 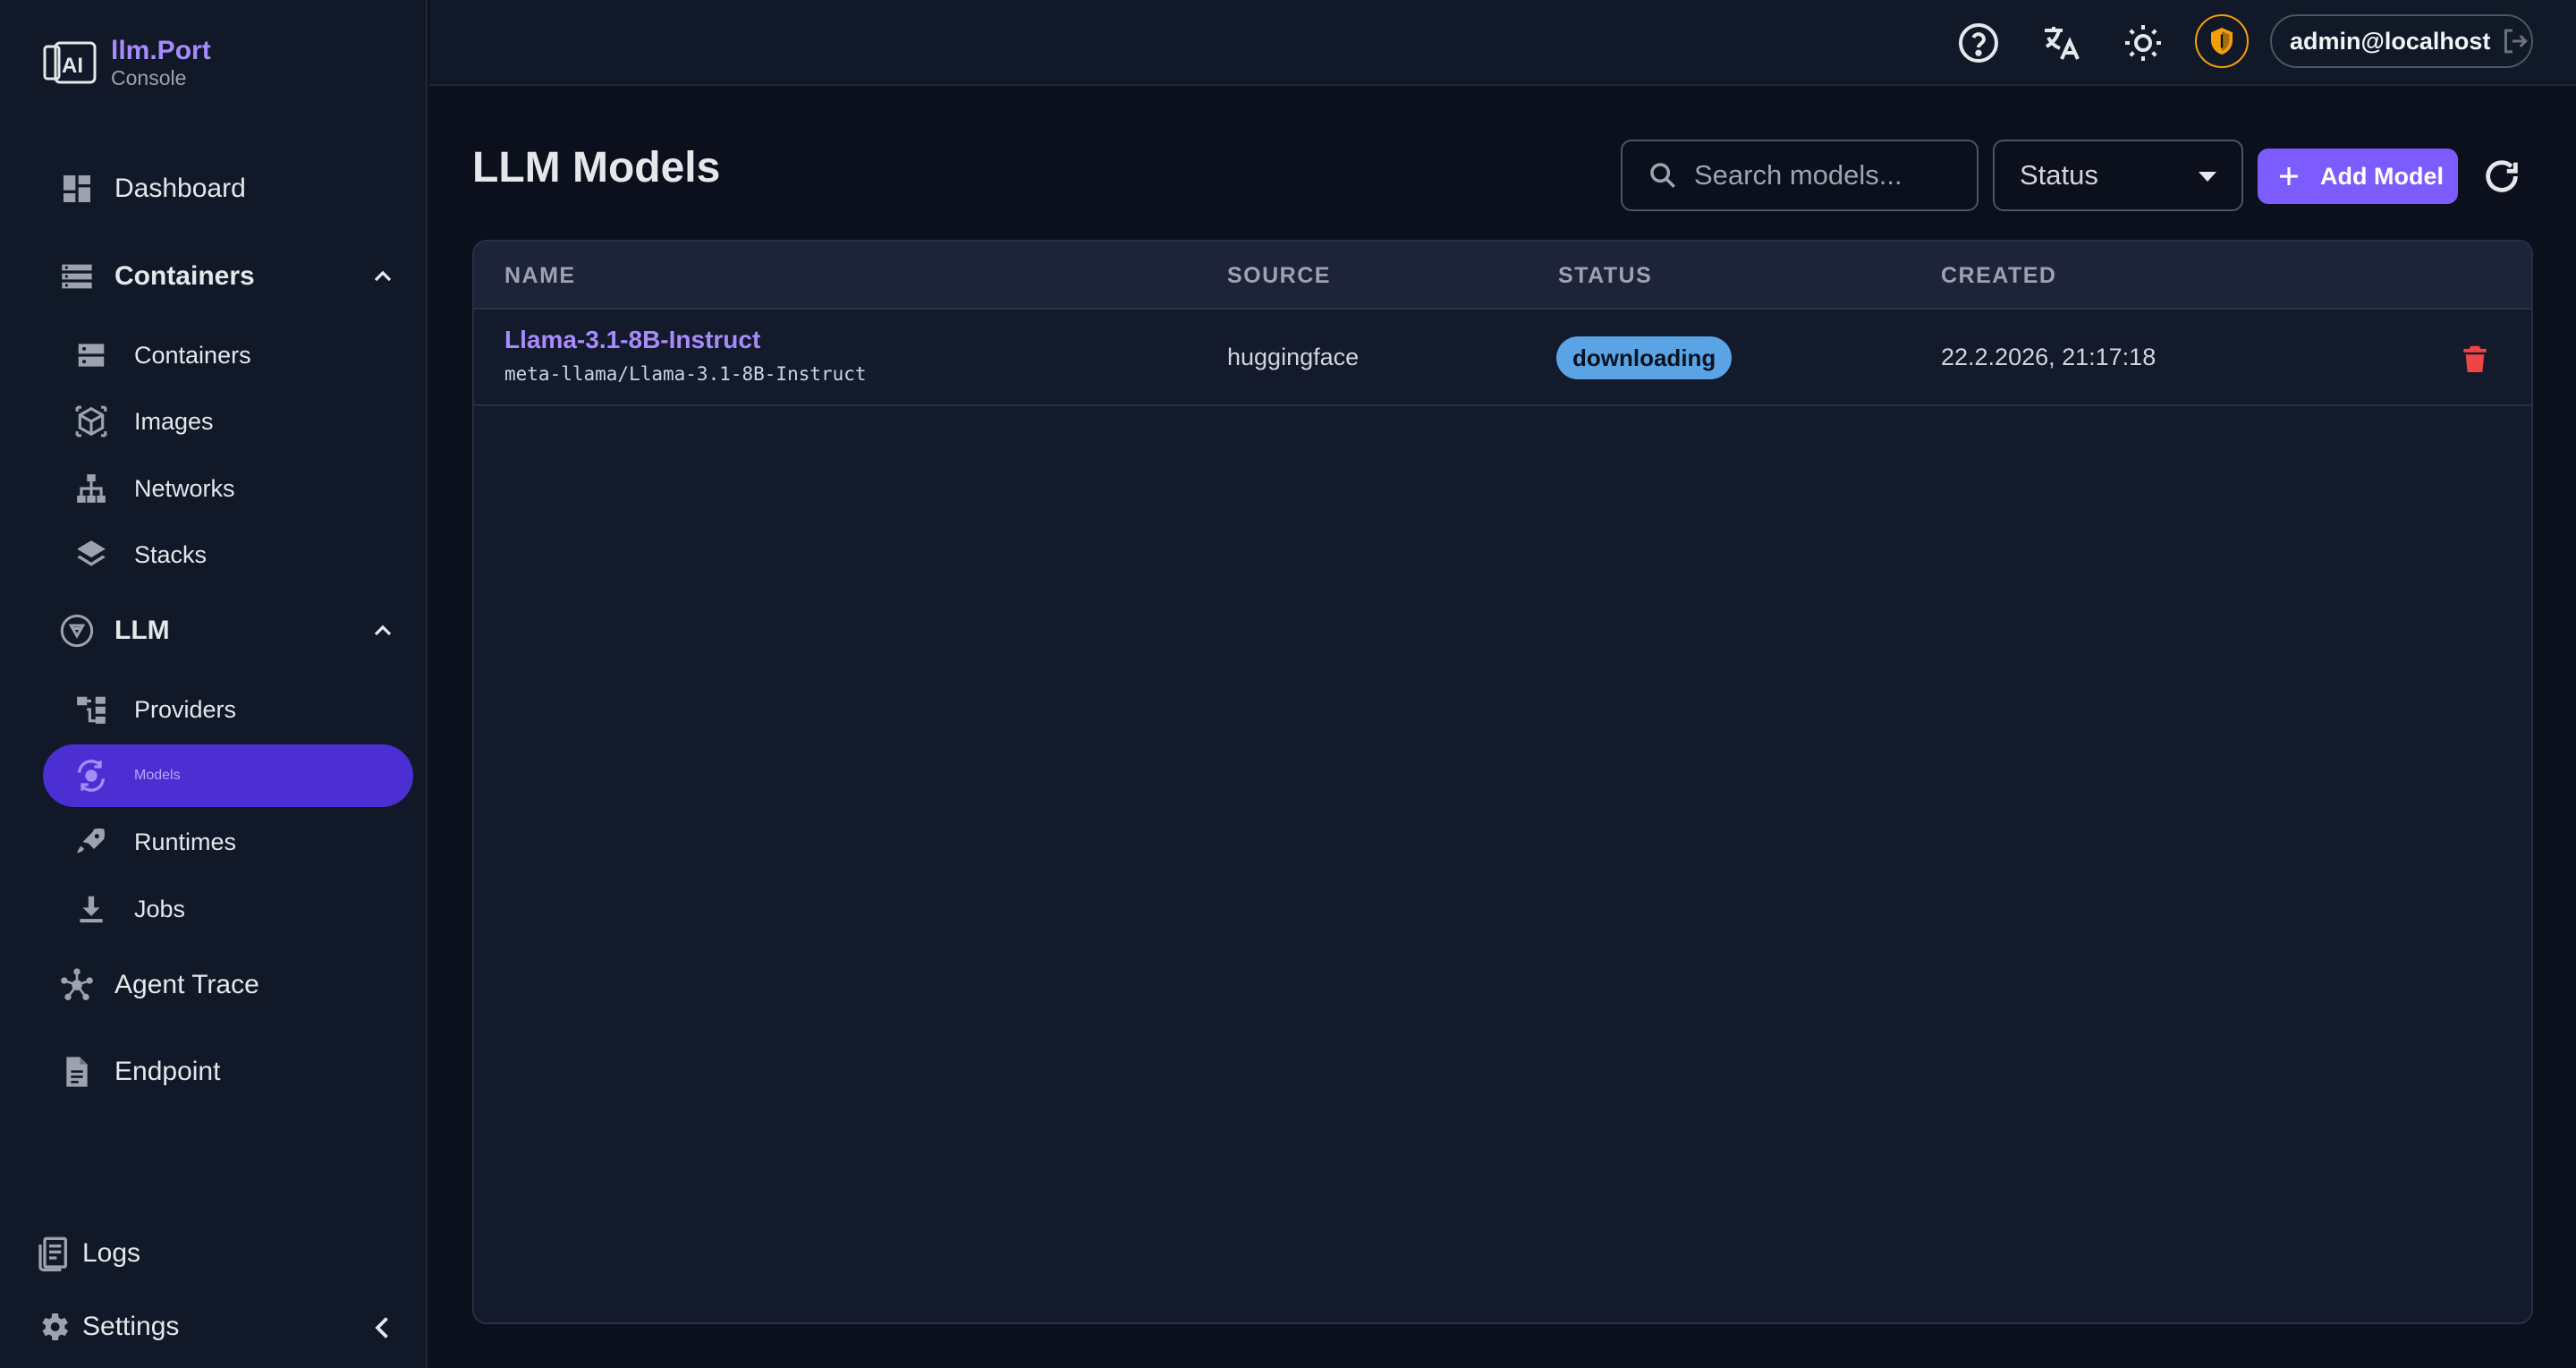 I want to click on caret-down-icon, so click(x=2207, y=177).